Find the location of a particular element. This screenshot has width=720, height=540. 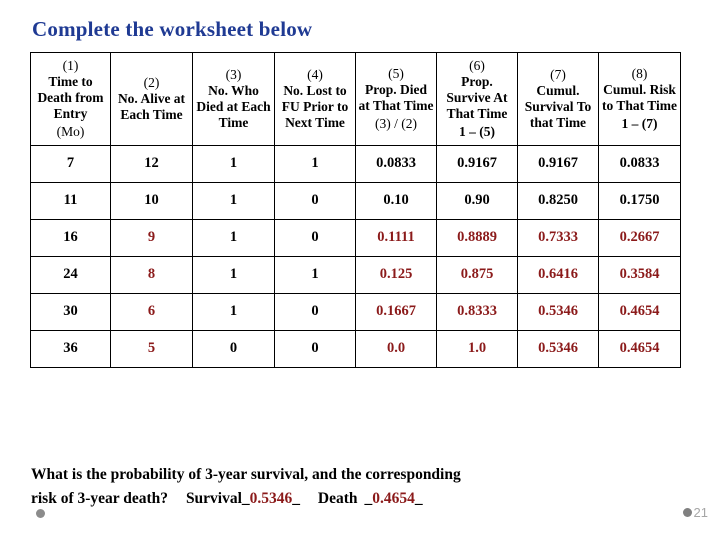

column-number-2: (2) is located at coordinates (151, 82).